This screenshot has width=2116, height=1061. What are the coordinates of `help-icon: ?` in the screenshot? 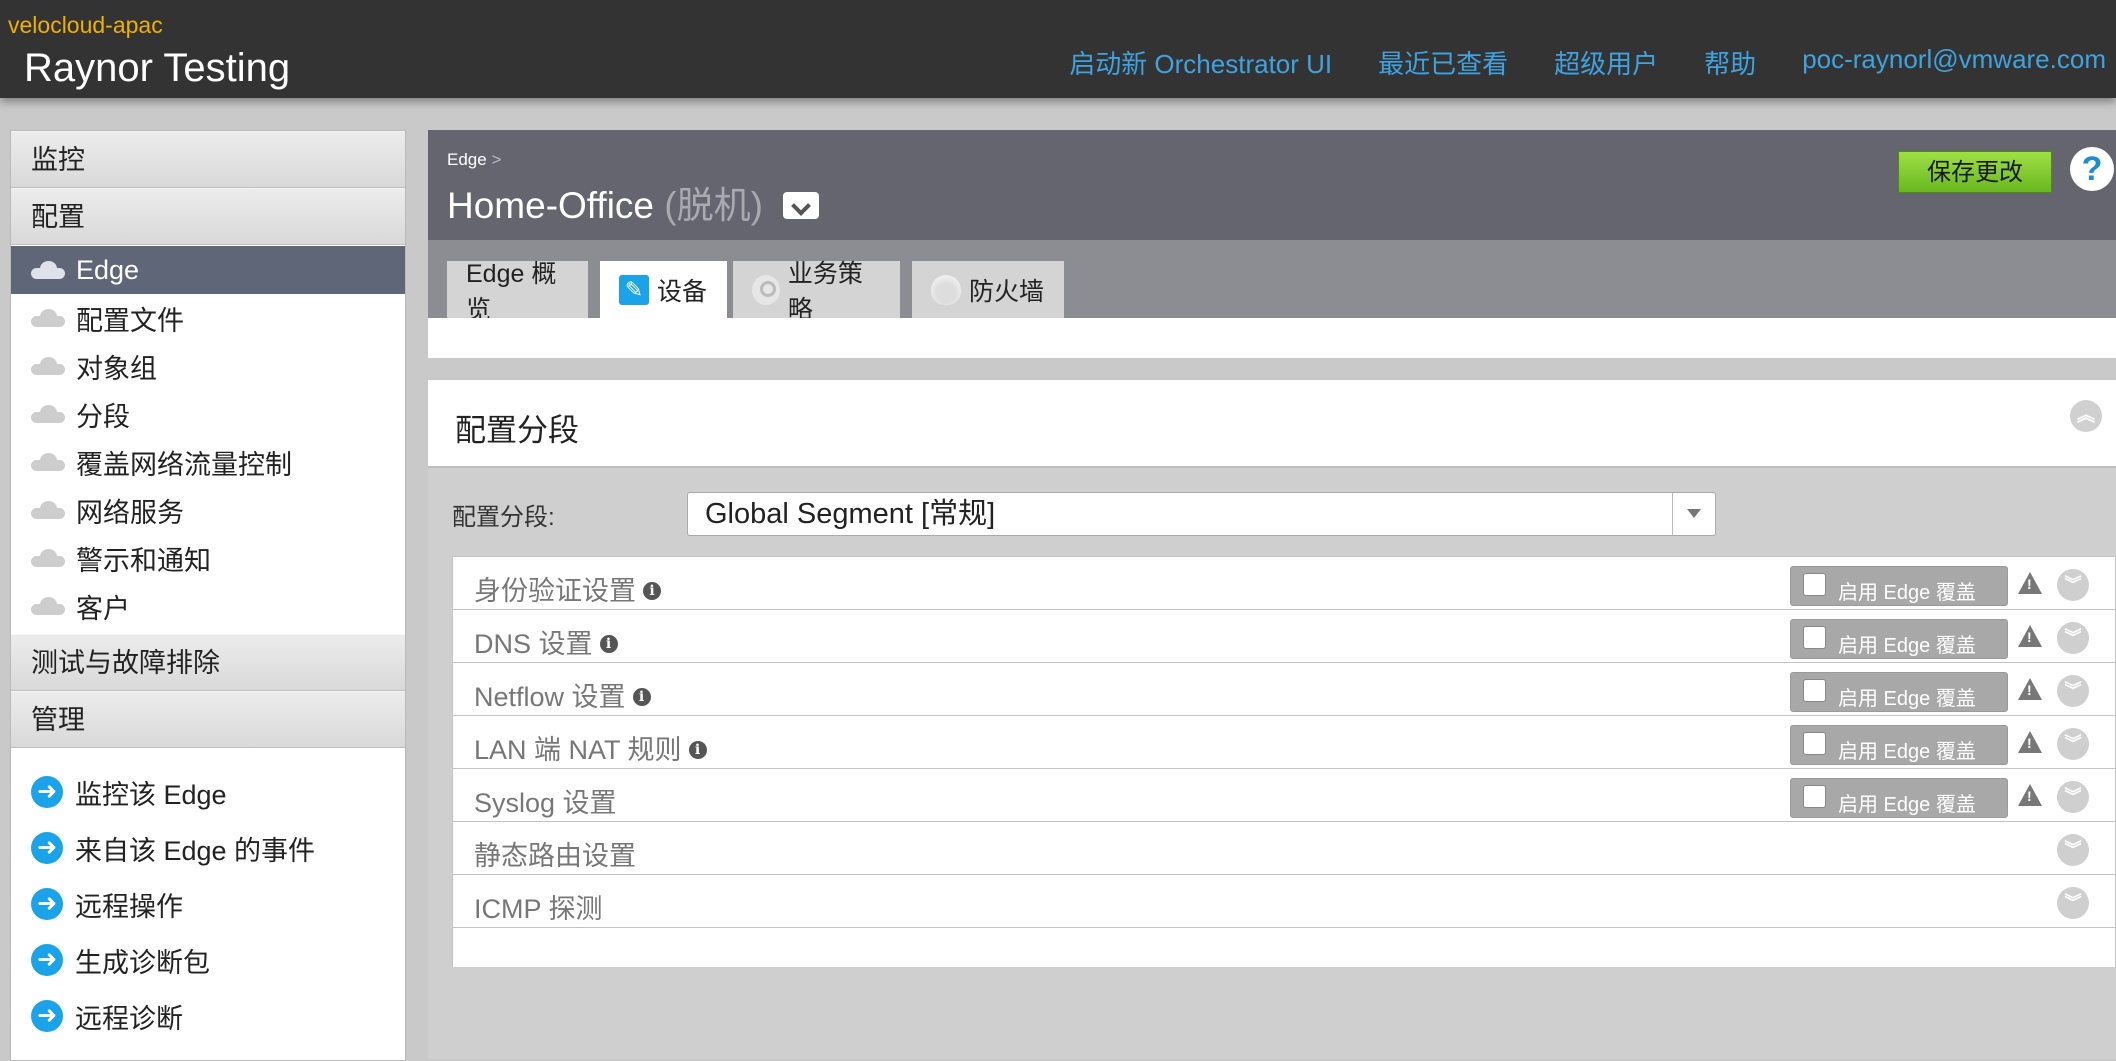 It's located at (2092, 169).